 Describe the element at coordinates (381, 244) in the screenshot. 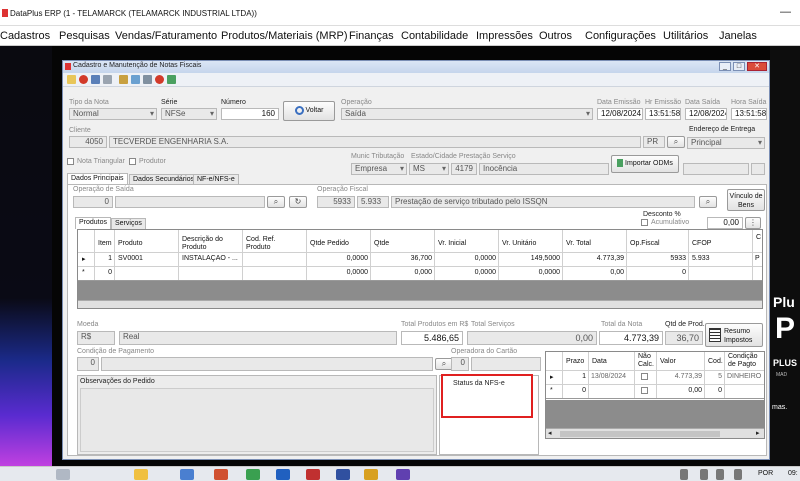

I see `col-qtde: Qtde` at that location.